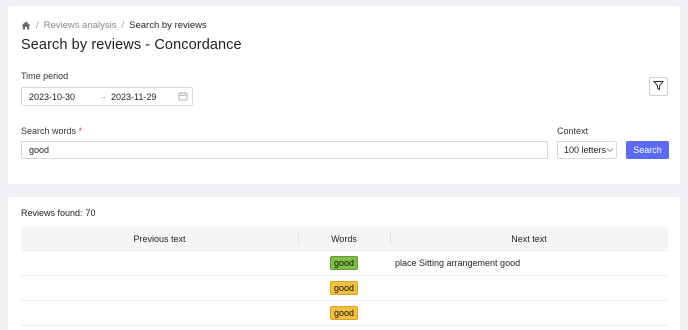 The height and width of the screenshot is (330, 688). I want to click on time-period-label: Time period, so click(45, 76).